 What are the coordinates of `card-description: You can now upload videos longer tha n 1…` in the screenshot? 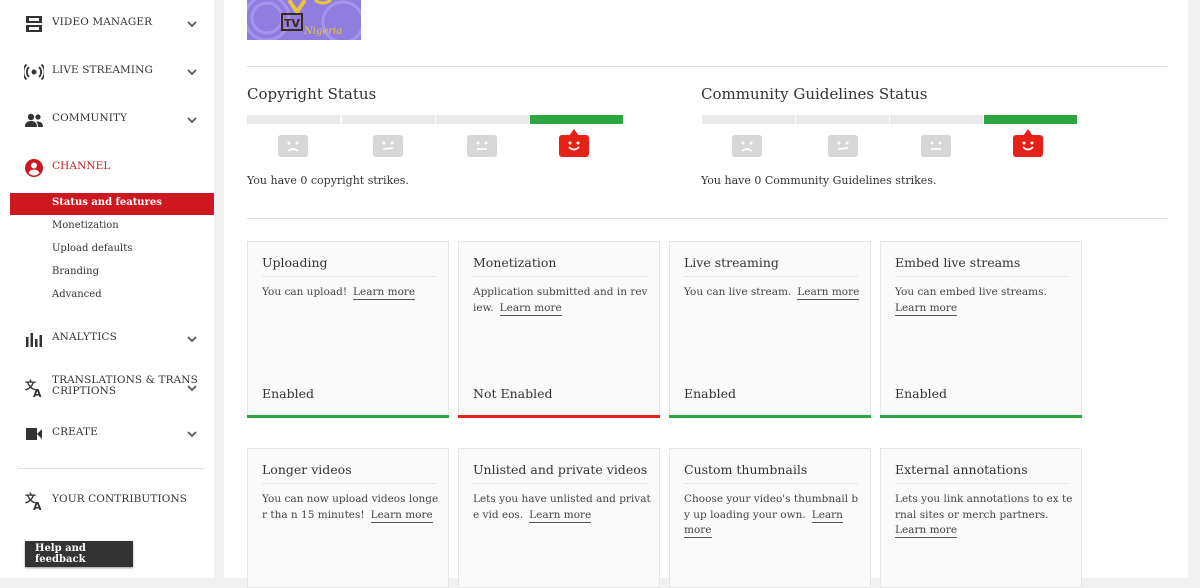 It's located at (350, 508).